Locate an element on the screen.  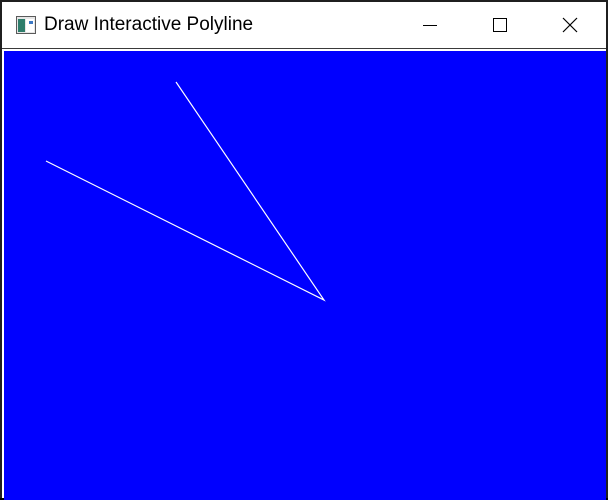
minimize-icon is located at coordinates (430, 25).